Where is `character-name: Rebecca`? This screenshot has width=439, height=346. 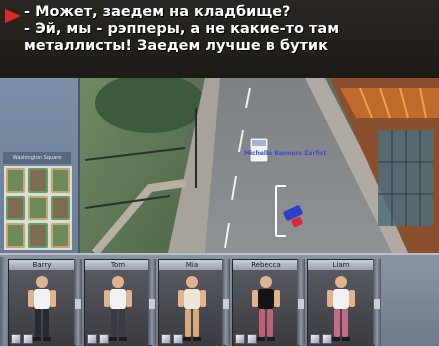
character-name: Rebecca is located at coordinates (266, 265).